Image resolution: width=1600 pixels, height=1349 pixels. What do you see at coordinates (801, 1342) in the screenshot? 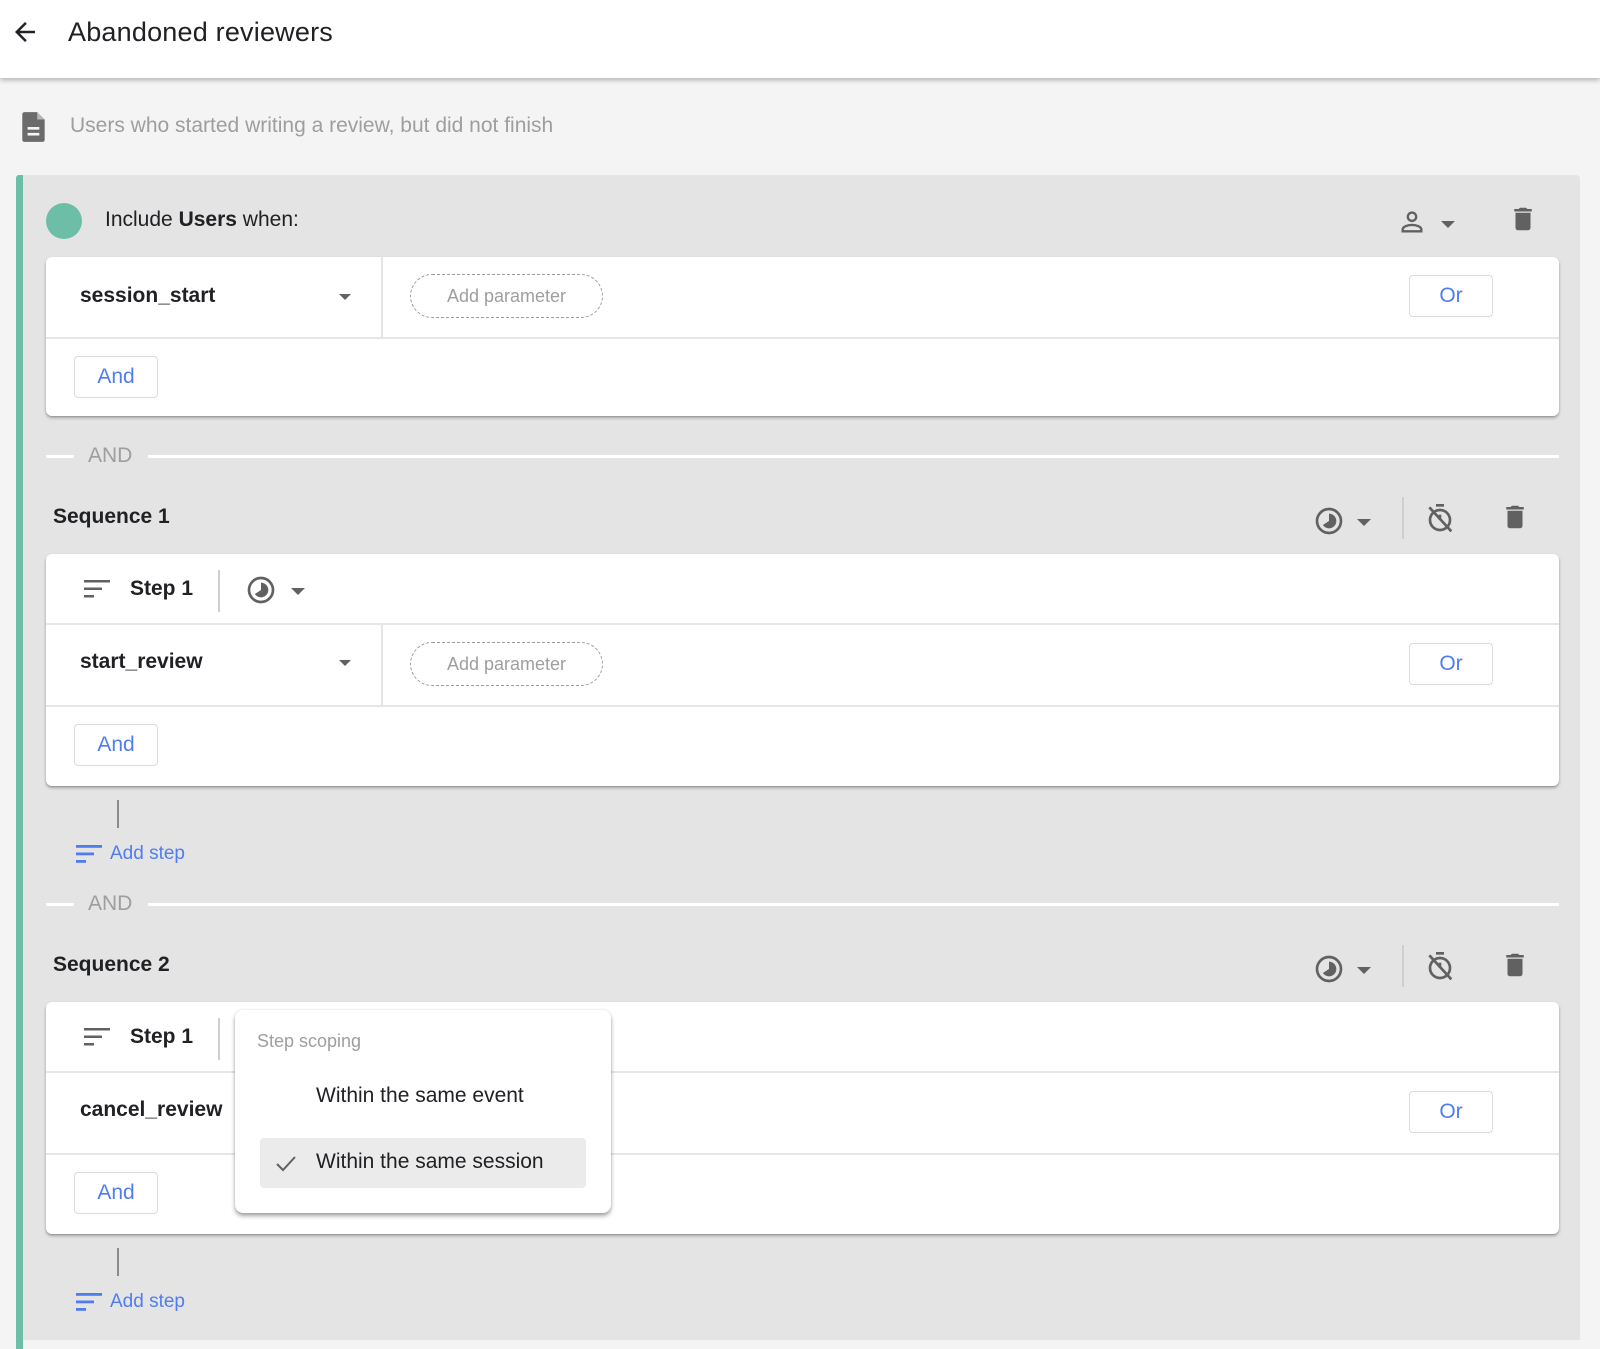
I see `panel-divider` at bounding box center [801, 1342].